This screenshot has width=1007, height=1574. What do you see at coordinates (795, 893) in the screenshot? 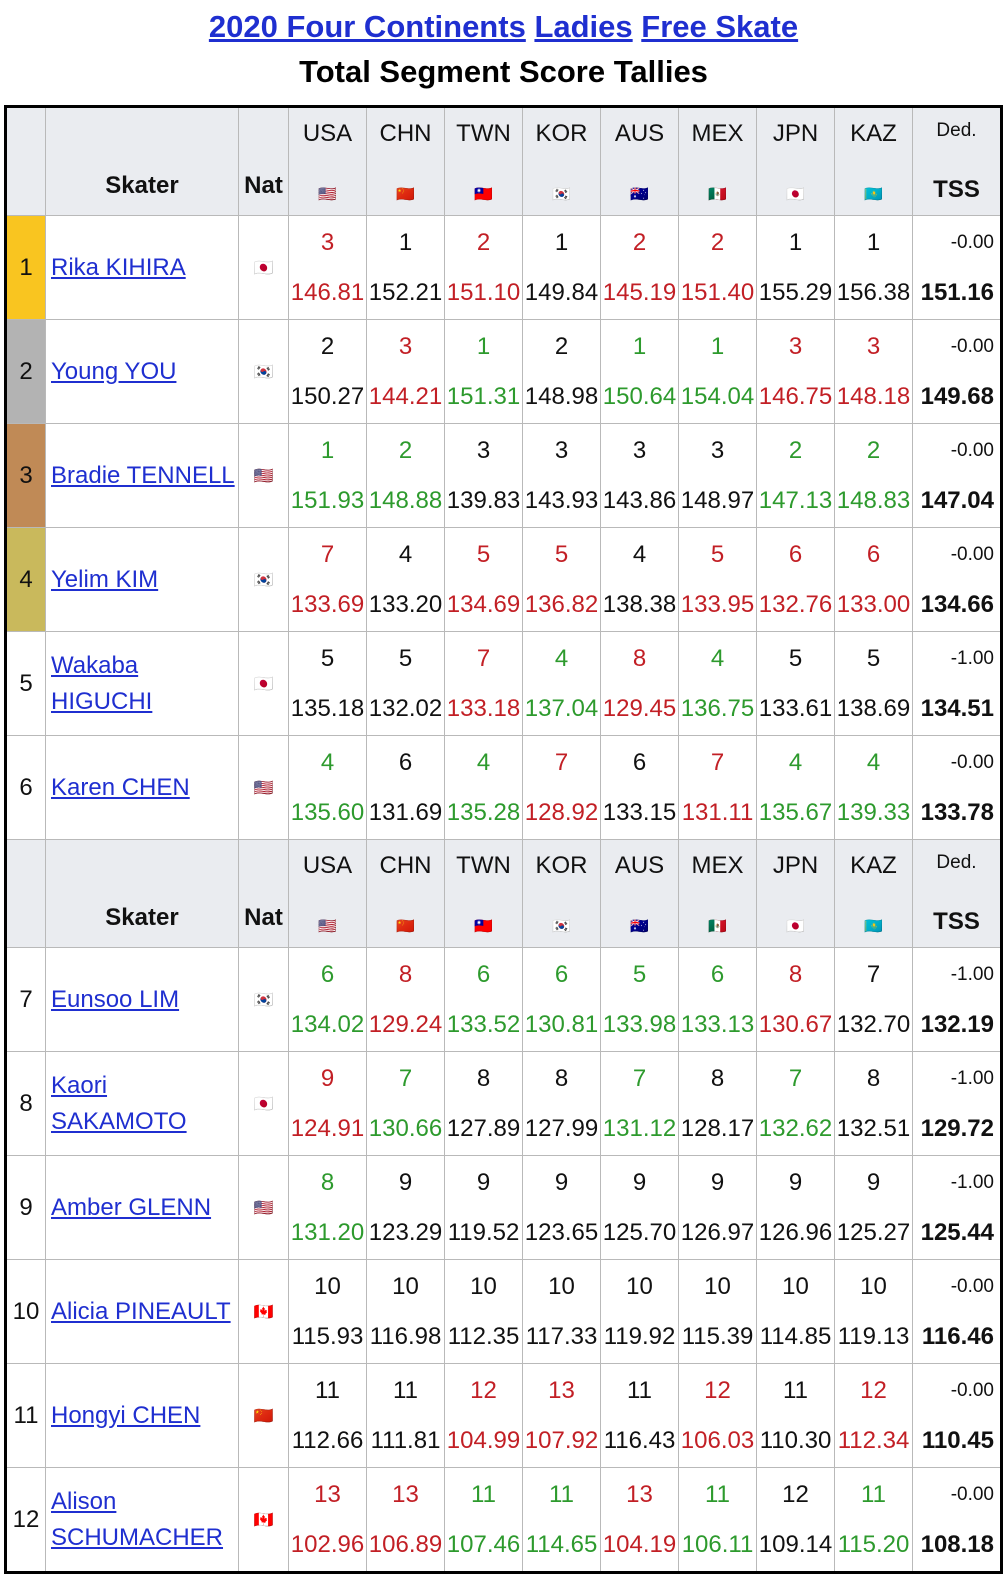
I see `judge-header-jpn: JPN 🇯🇵` at bounding box center [795, 893].